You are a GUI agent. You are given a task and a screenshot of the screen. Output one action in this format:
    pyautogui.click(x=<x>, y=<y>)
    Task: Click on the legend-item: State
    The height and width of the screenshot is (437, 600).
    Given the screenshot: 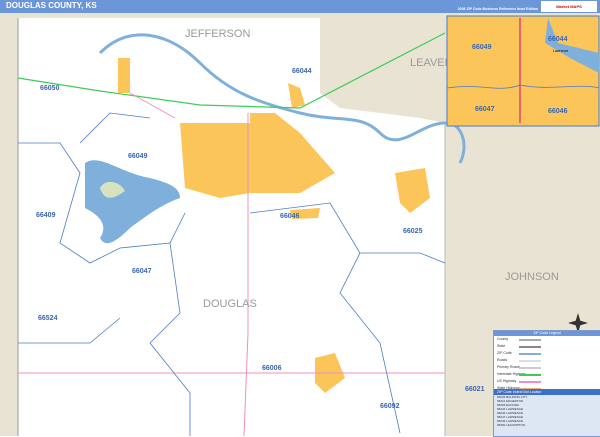 What is the action you would take?
    pyautogui.click(x=547, y=346)
    